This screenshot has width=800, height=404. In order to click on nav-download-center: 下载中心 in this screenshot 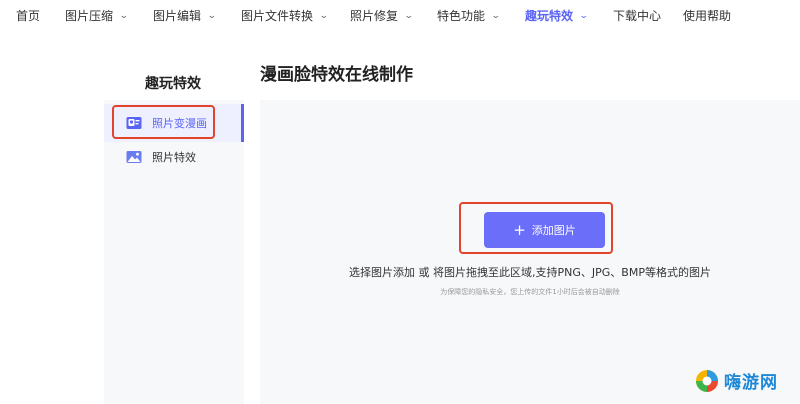, I will do `click(637, 15)`.